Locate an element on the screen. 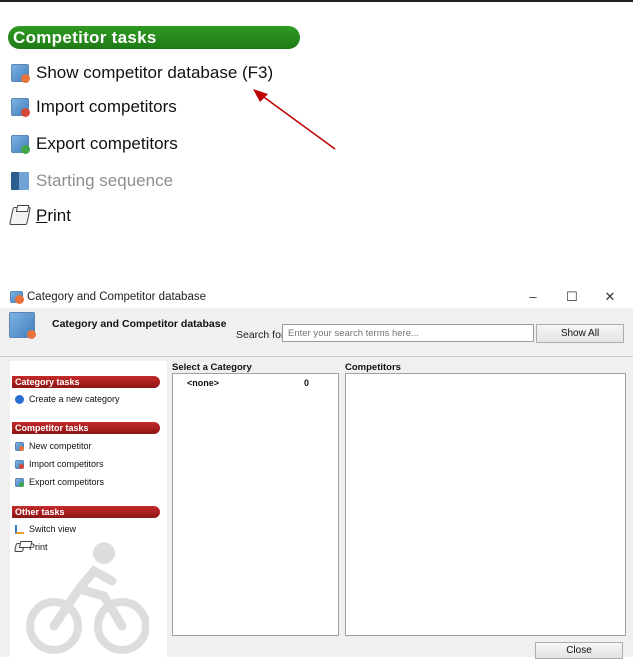 The width and height of the screenshot is (633, 659). top-border is located at coordinates (316, 1).